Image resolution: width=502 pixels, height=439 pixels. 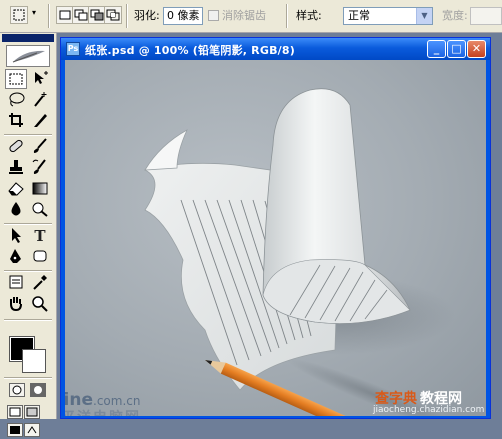 What do you see at coordinates (486, 16) in the screenshot?
I see `width-input` at bounding box center [486, 16].